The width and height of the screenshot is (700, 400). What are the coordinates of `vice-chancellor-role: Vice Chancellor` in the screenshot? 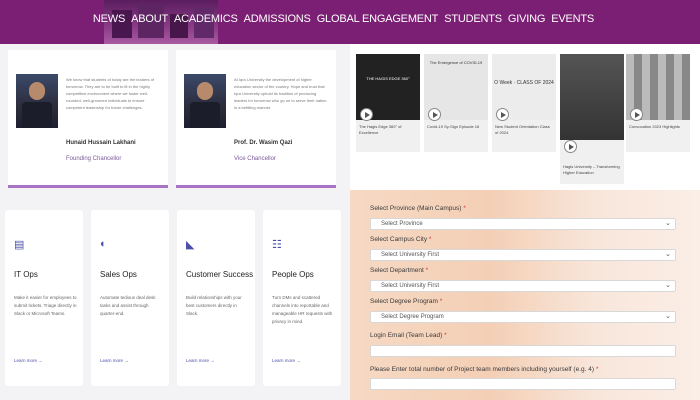 It's located at (255, 159).